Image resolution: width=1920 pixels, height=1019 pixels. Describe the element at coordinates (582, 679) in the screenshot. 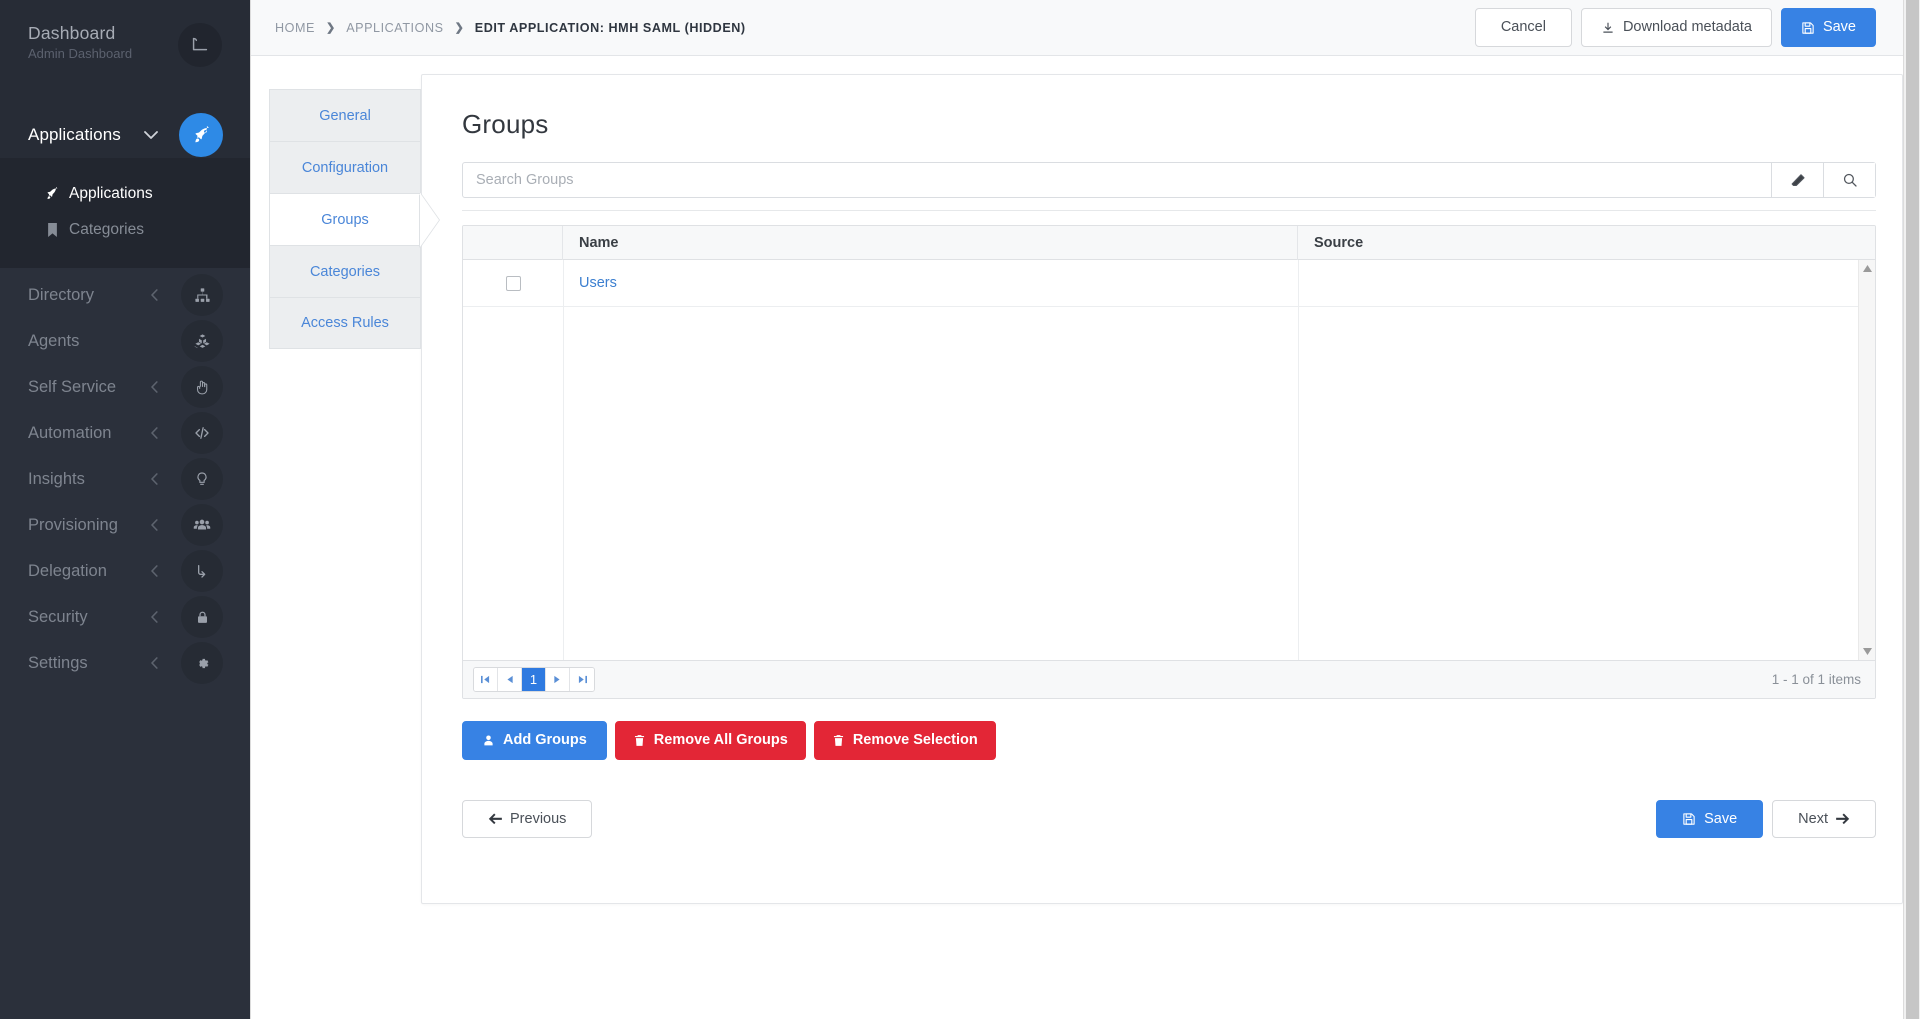

I see `pager-last-button` at that location.